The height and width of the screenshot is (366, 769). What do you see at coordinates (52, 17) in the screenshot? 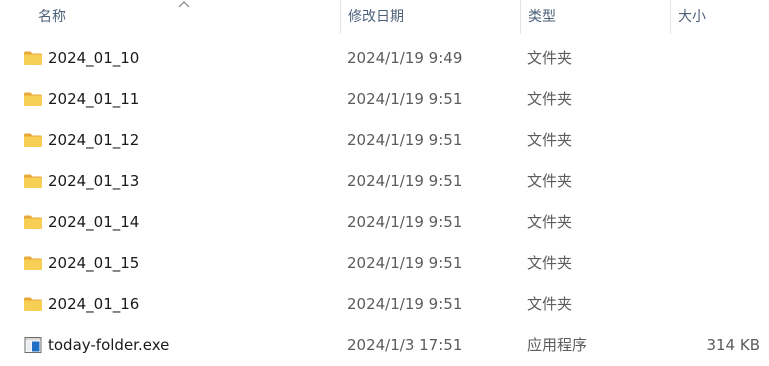
I see `column-header-name-label: 名称` at bounding box center [52, 17].